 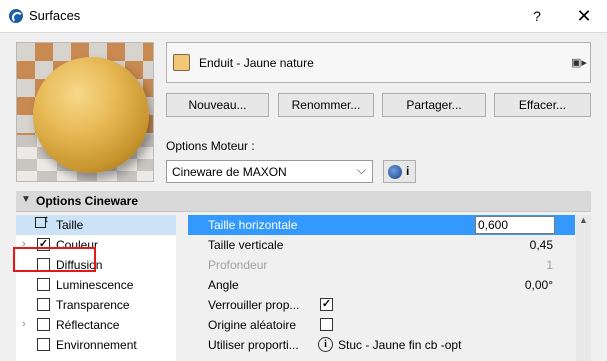 What do you see at coordinates (399, 345) in the screenshot?
I see `prop-value: Stuc - Jaune fin cb -opt` at bounding box center [399, 345].